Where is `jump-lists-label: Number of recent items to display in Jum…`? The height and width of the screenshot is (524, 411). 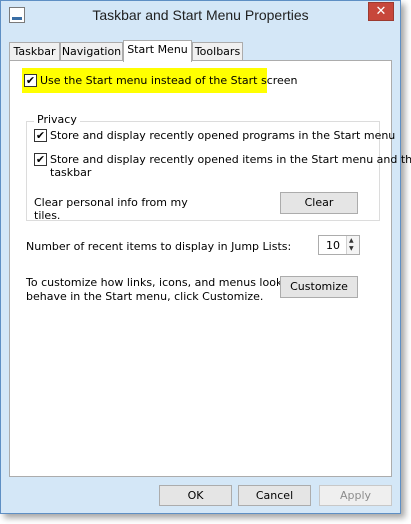
jump-lists-label: Number of recent items to display in Jum… is located at coordinates (159, 246).